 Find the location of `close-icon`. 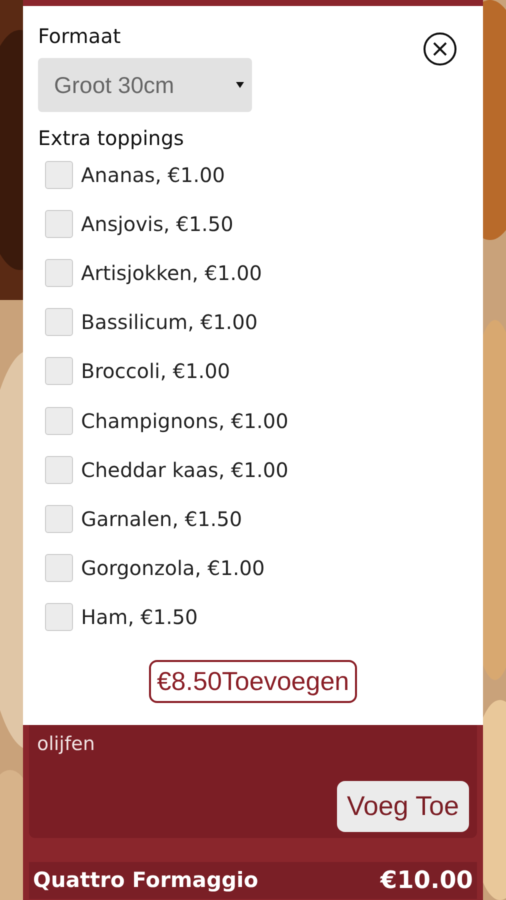

close-icon is located at coordinates (440, 49).